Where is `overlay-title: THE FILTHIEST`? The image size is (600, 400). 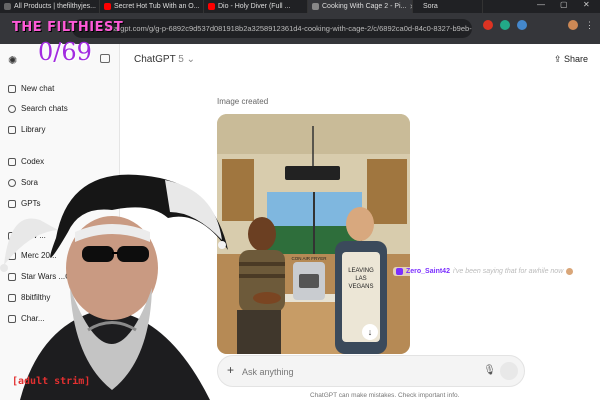
overlay-title: THE FILTHIEST is located at coordinates (68, 27).